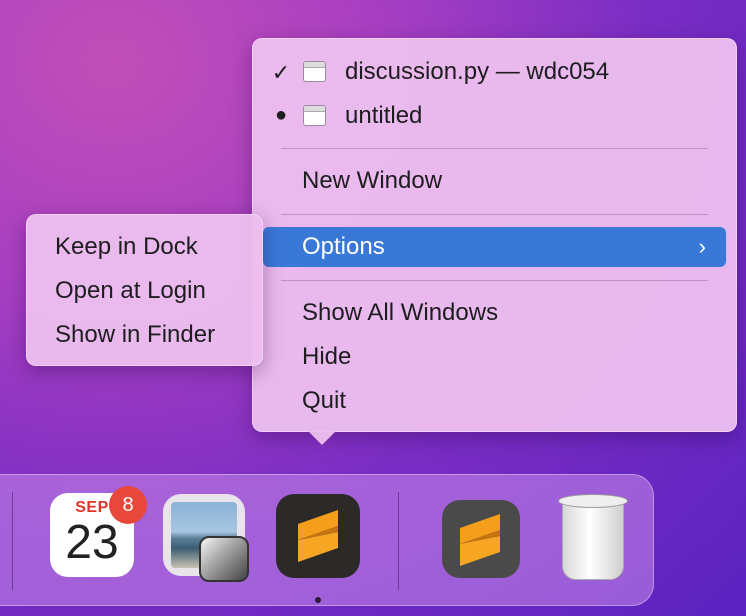 The image size is (746, 616). I want to click on menu-item-window-untitled: ● untitled, so click(494, 116).